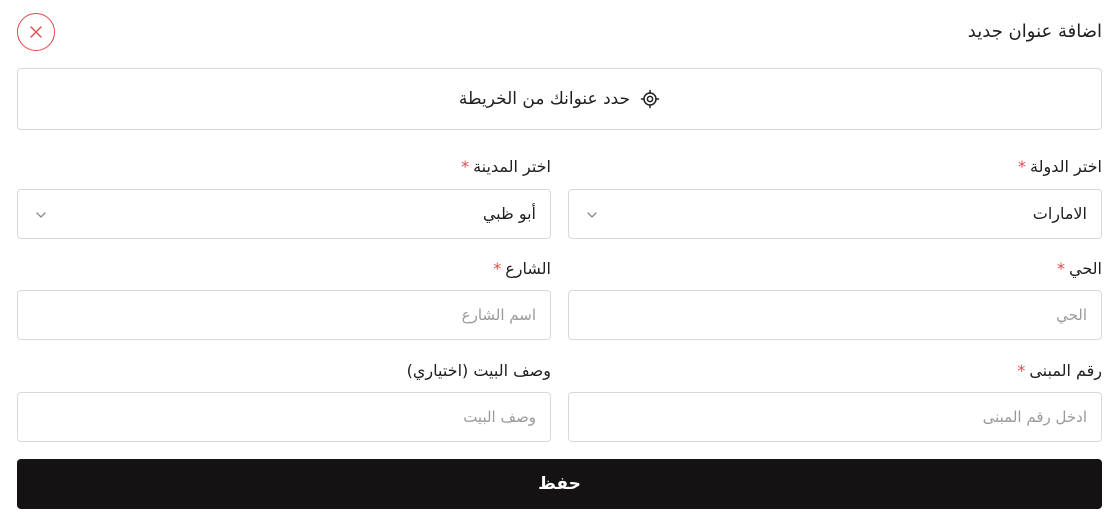 This screenshot has width=1116, height=524. Describe the element at coordinates (528, 268) in the screenshot. I see `street-label-text: الشارع` at that location.